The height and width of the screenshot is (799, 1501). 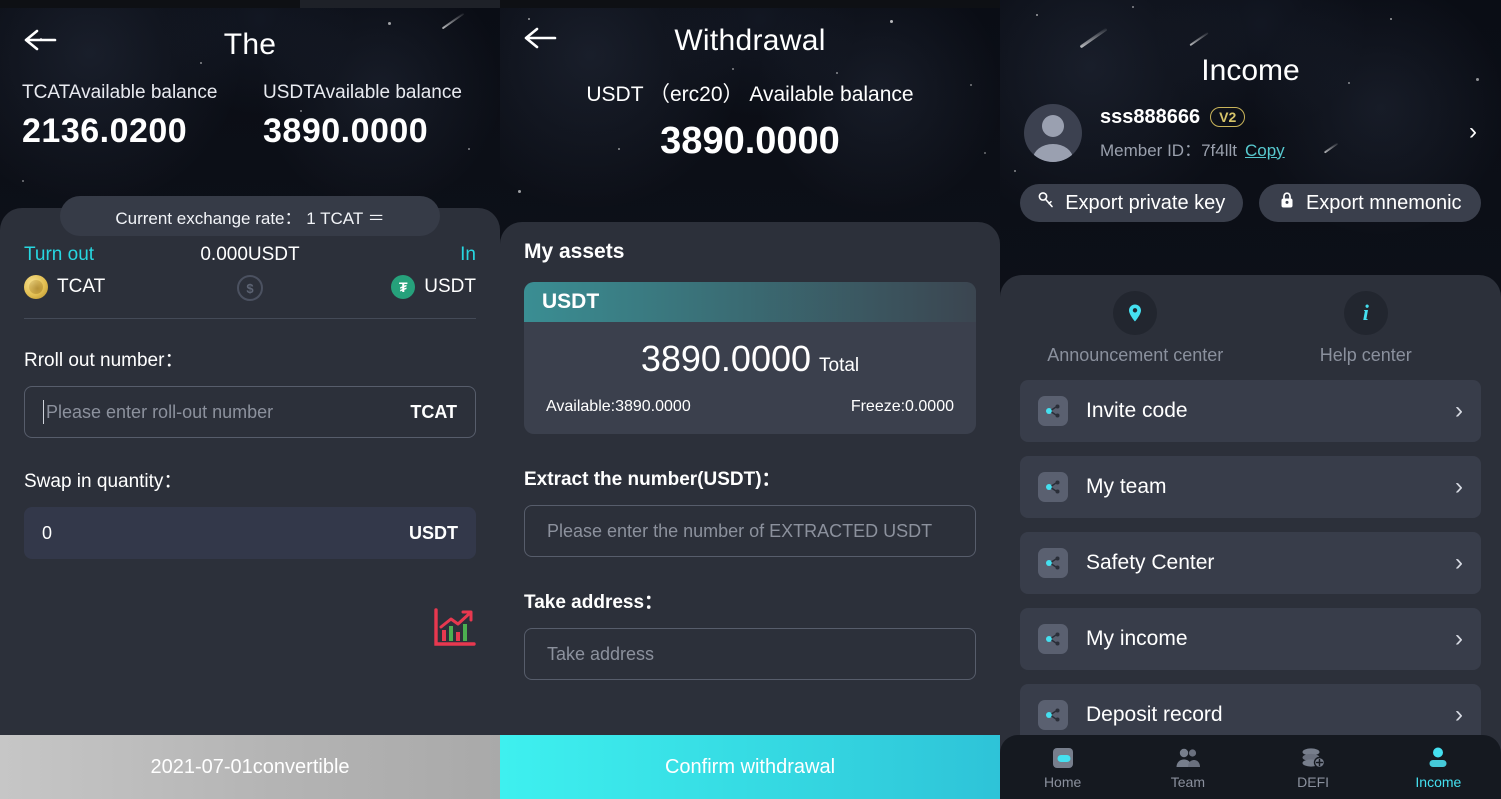 I want to click on text-caret, so click(x=43, y=412).